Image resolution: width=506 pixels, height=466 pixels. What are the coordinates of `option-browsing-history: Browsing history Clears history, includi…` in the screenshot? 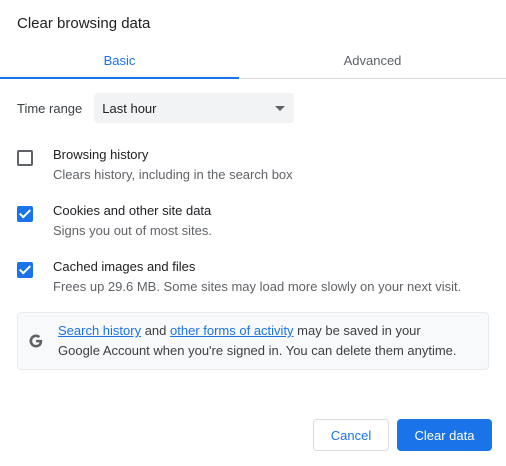 It's located at (155, 165).